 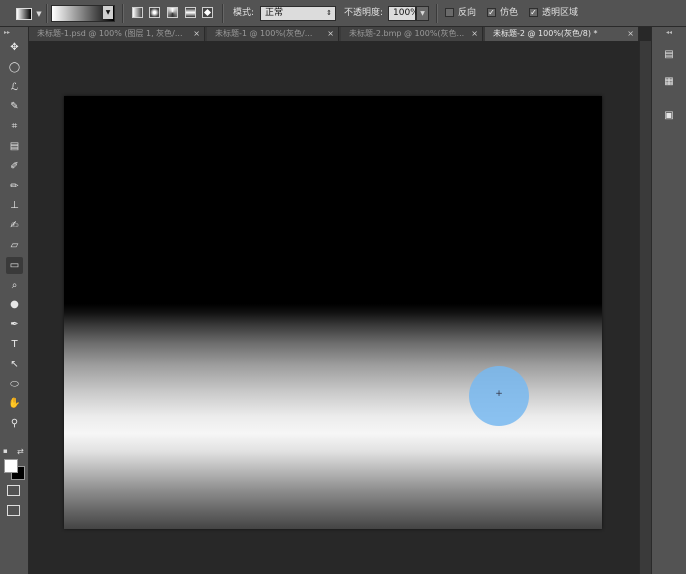 What do you see at coordinates (14, 186) in the screenshot?
I see `brush-tool-icon: ✏` at bounding box center [14, 186].